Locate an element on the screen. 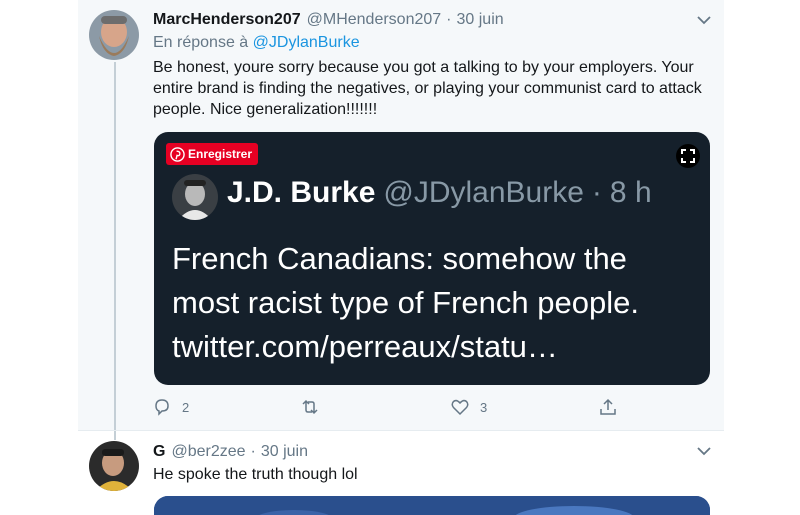 This screenshot has height=515, width=800. pinterest-save-label: Enregistrer is located at coordinates (220, 154).